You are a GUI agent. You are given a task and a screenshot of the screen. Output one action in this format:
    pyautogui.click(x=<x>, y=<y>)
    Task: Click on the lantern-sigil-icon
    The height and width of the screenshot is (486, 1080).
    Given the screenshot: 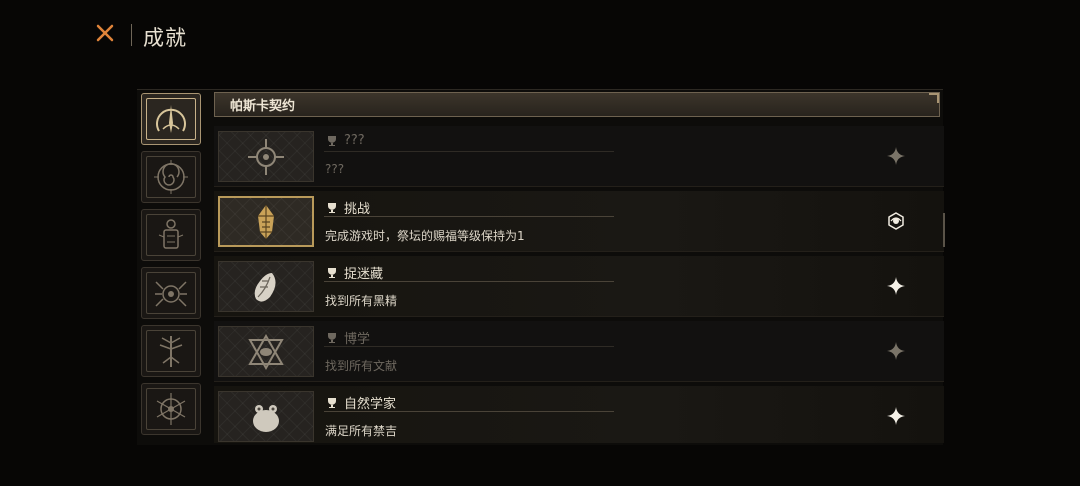 What is the action you would take?
    pyautogui.click(x=171, y=234)
    